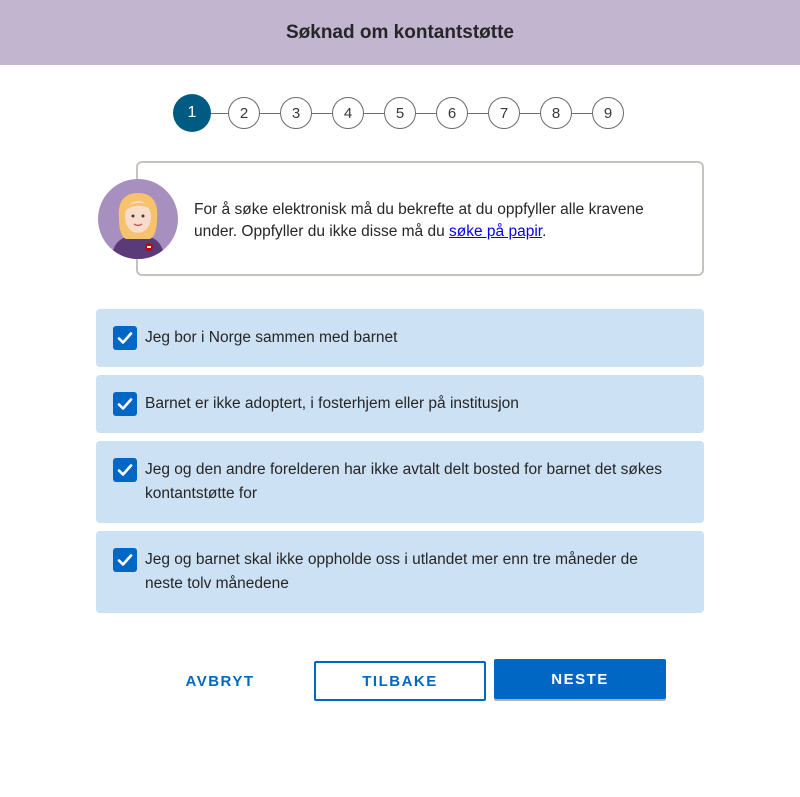 The image size is (800, 797). I want to click on step-6: 6, so click(452, 113).